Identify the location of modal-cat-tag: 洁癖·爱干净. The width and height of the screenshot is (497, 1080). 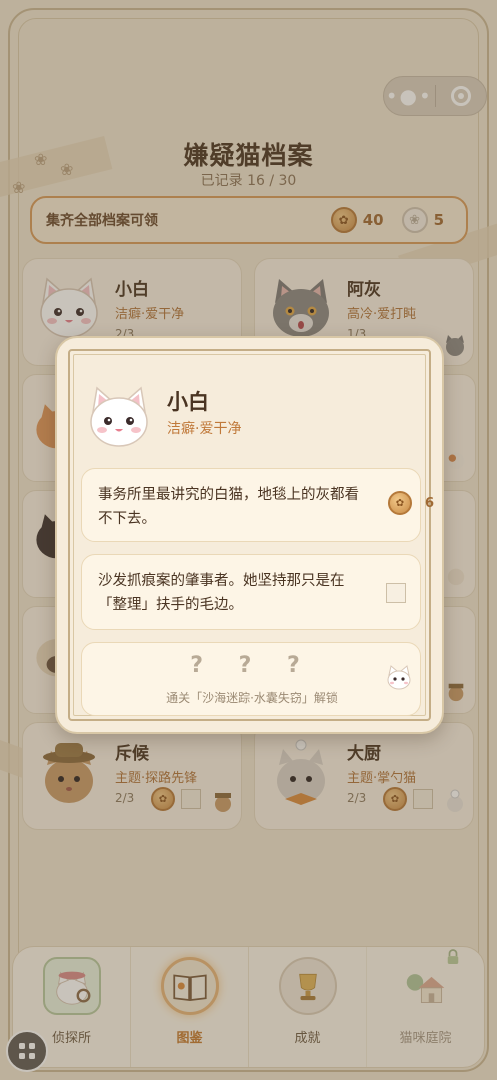
(204, 429).